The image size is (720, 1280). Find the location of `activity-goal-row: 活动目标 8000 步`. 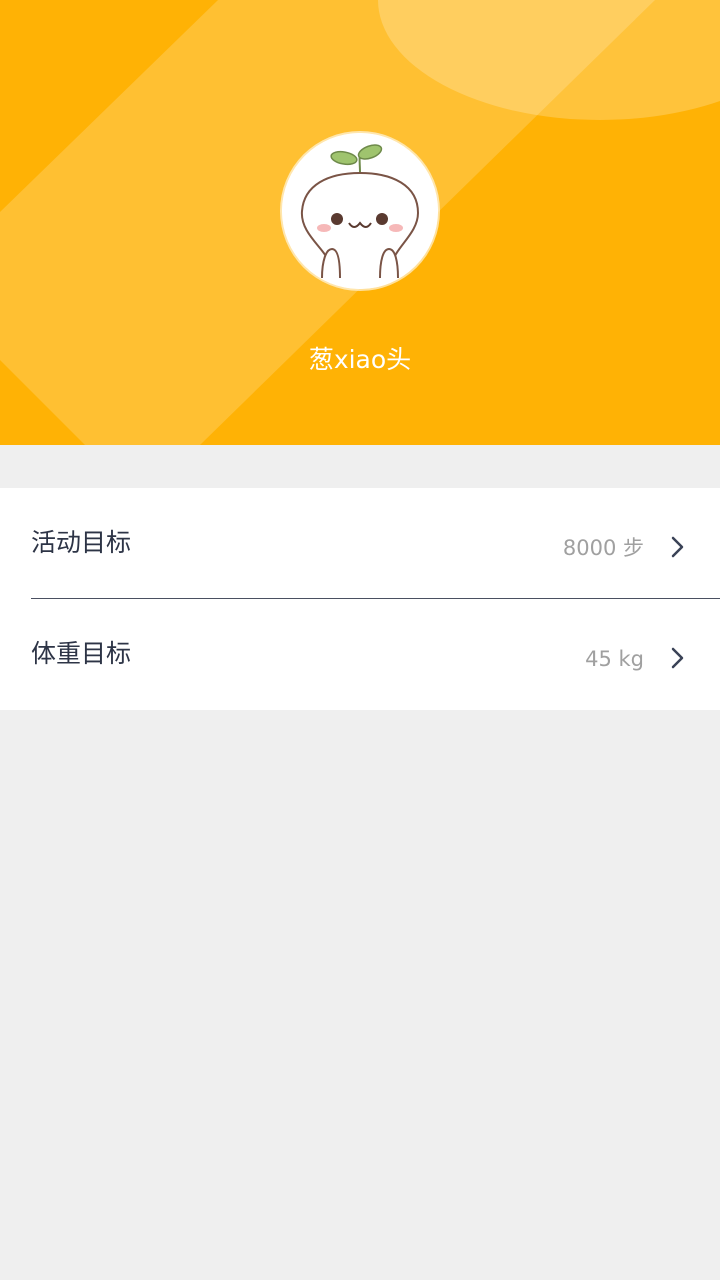

activity-goal-row: 活动目标 8000 步 is located at coordinates (360, 543).